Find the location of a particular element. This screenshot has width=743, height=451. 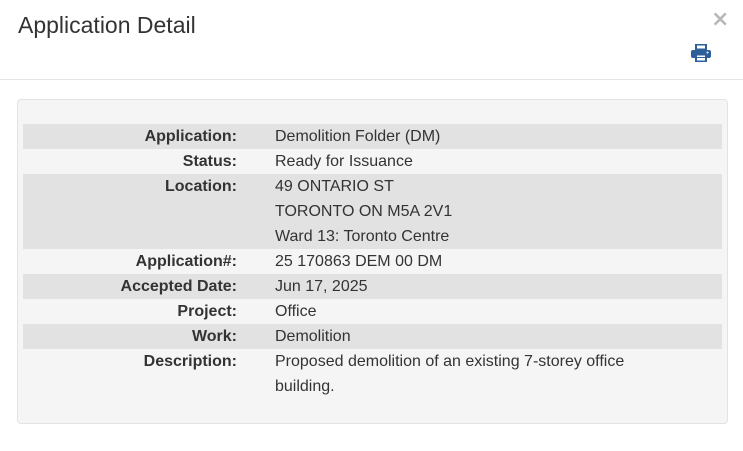

detail-row-accepted-date: Accepted Date: Jun 17, 2025 is located at coordinates (372, 286).